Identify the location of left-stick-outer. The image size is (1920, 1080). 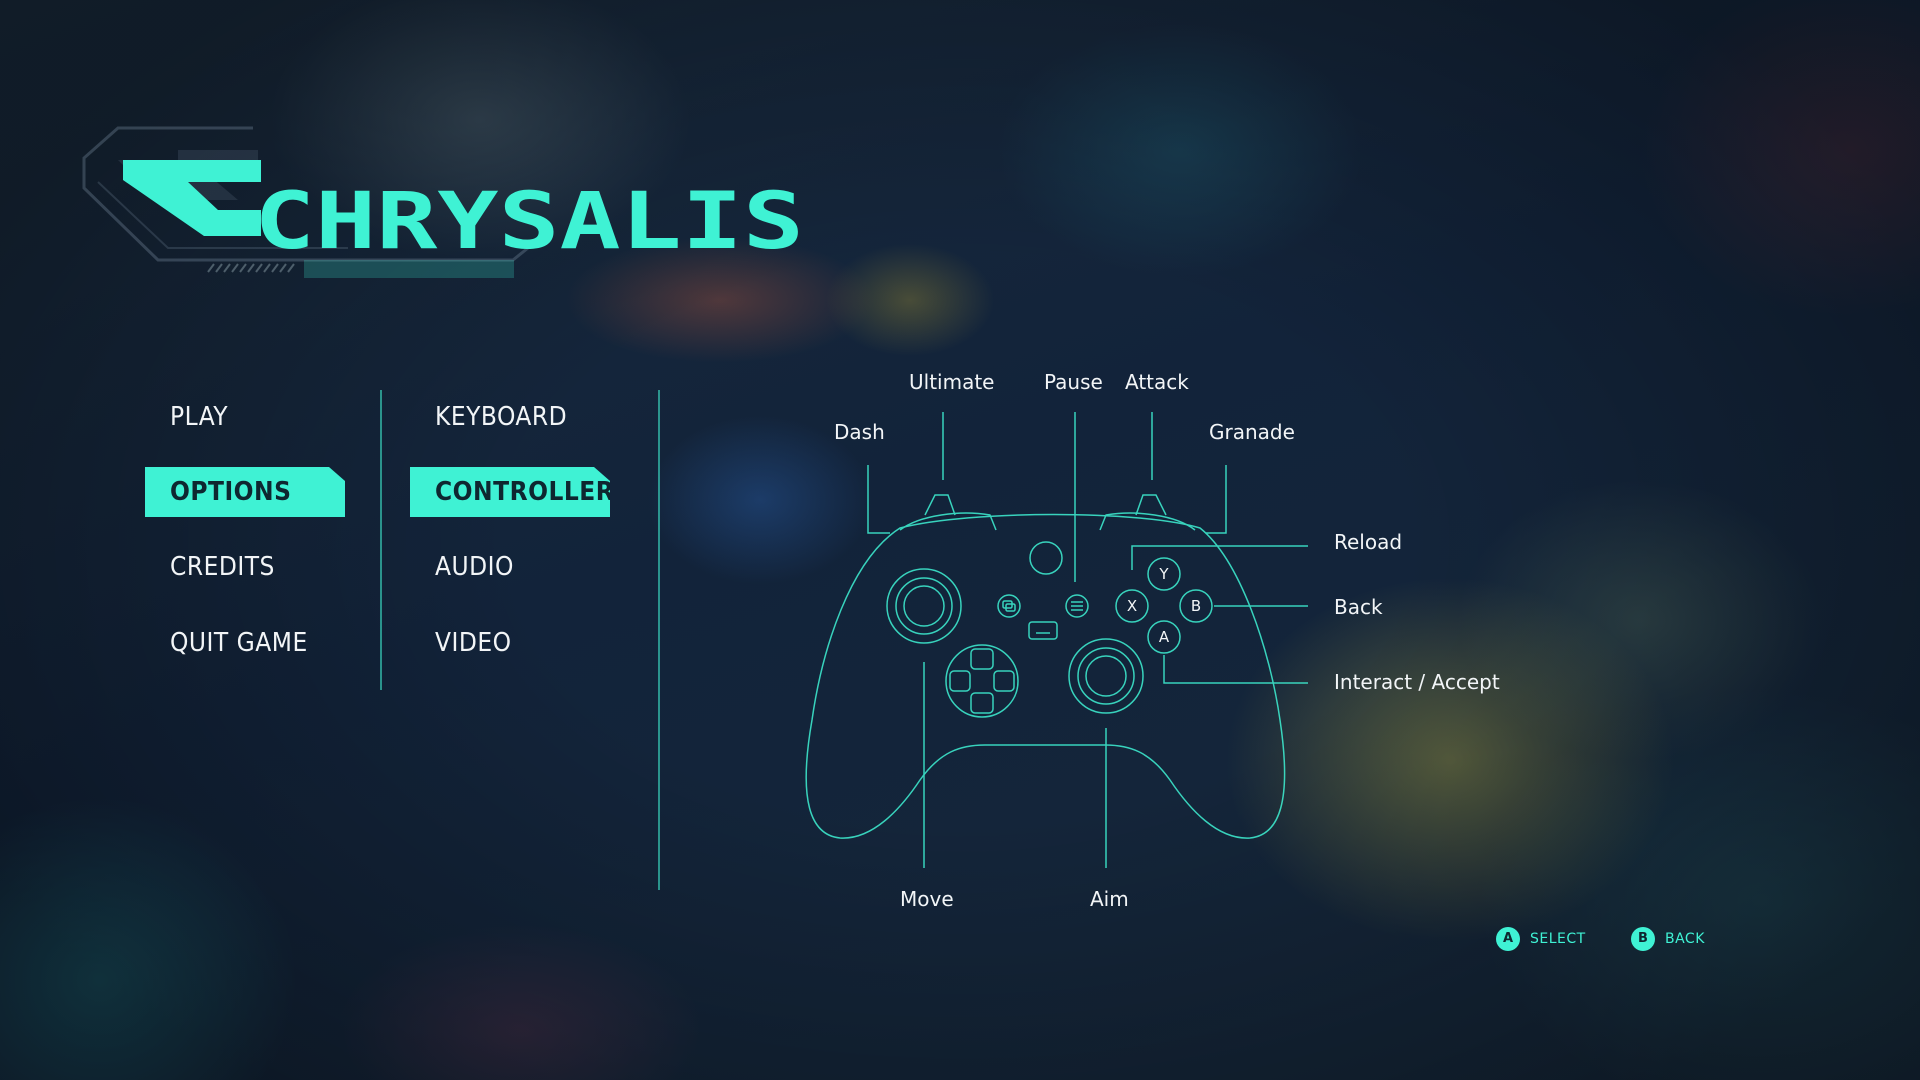
(924, 606).